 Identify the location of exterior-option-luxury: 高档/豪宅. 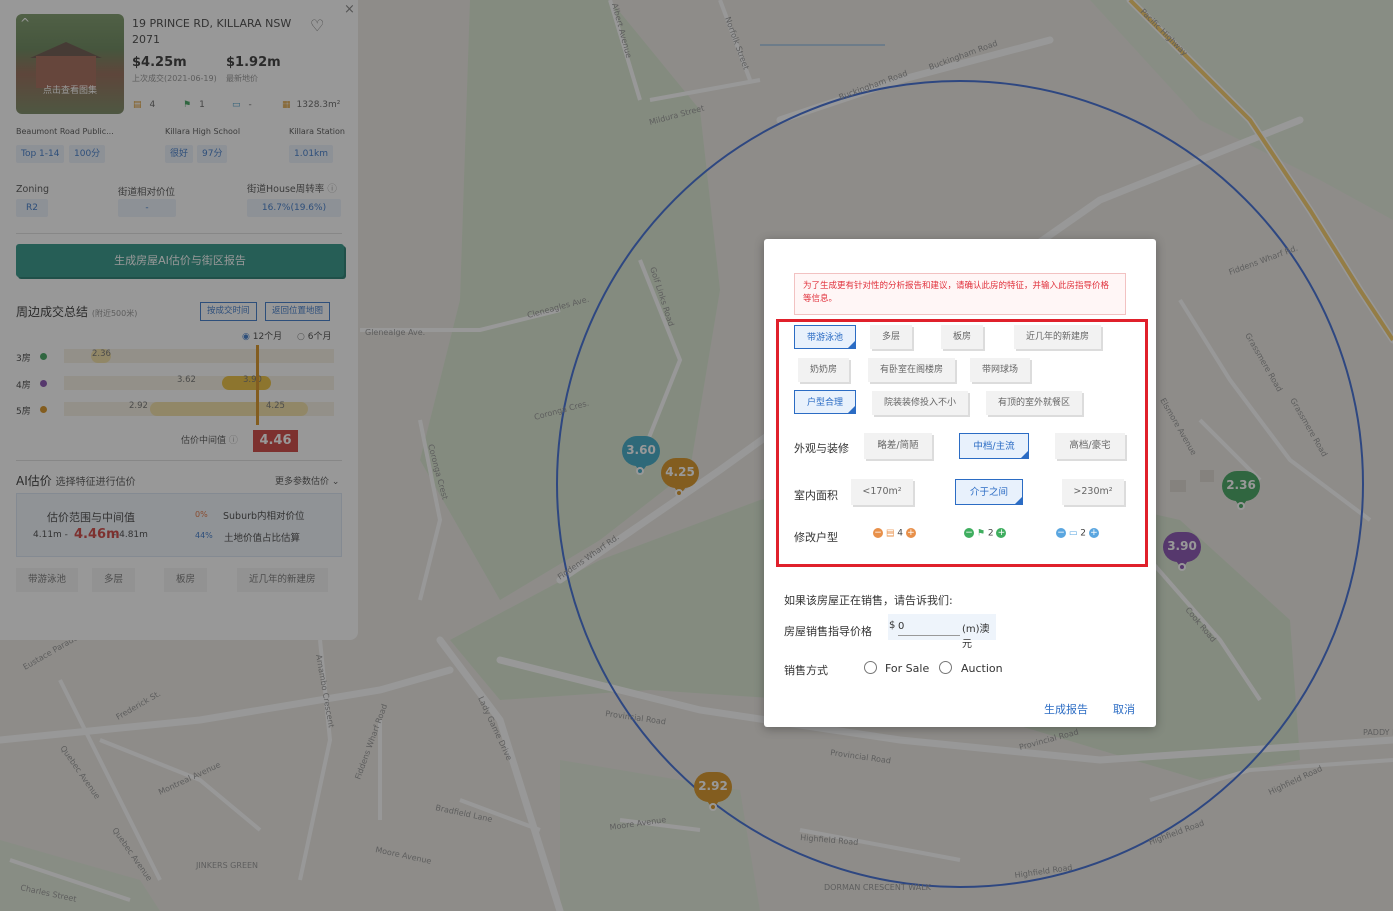
(1090, 446).